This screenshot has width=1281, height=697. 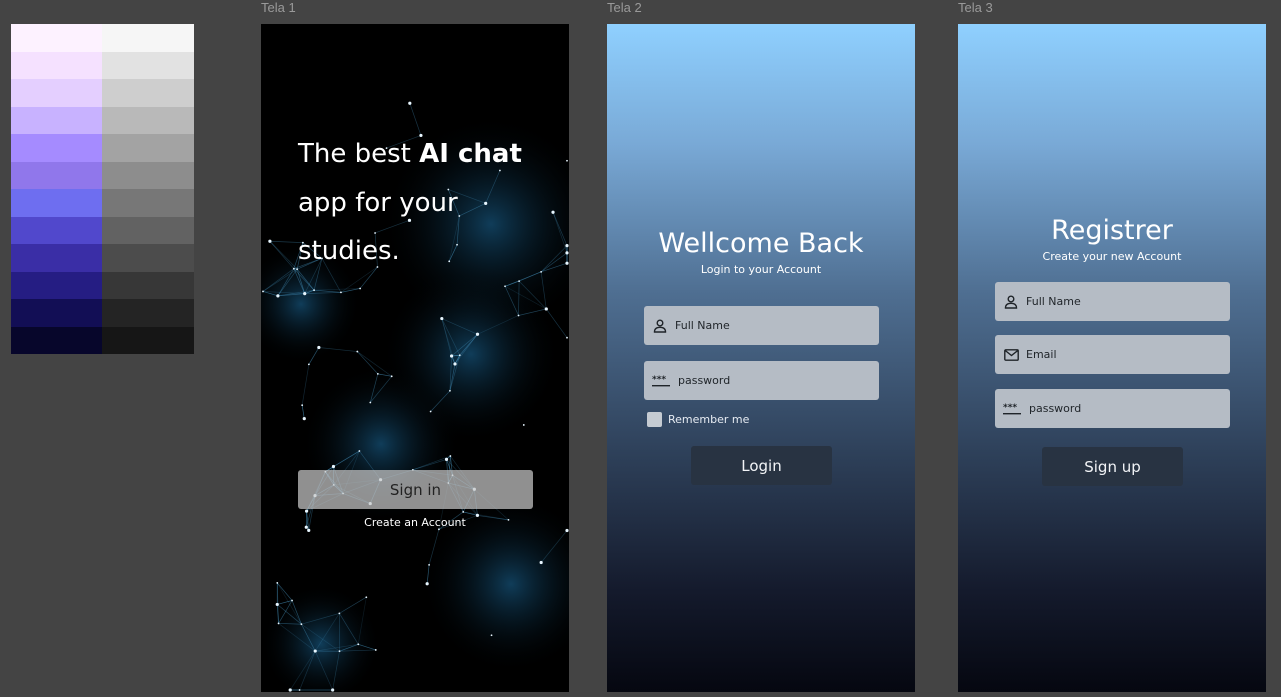 I want to click on email-field: Email, so click(x=1112, y=354).